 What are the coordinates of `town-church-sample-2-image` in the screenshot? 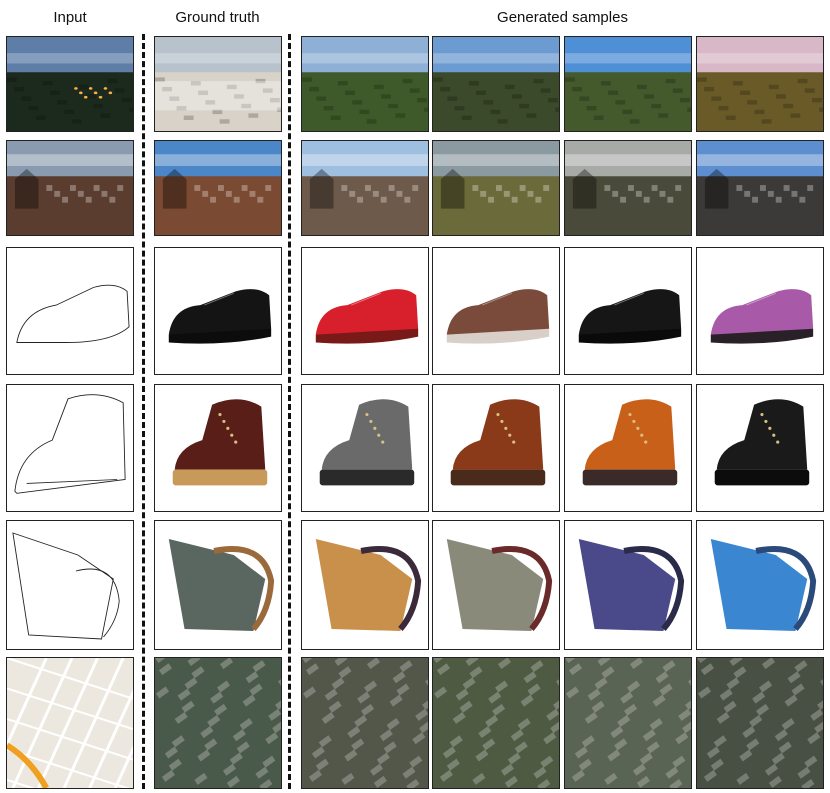 It's located at (496, 188).